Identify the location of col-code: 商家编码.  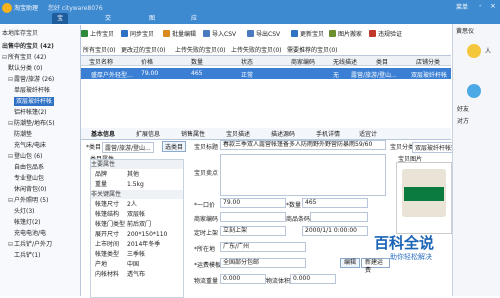
(303, 61).